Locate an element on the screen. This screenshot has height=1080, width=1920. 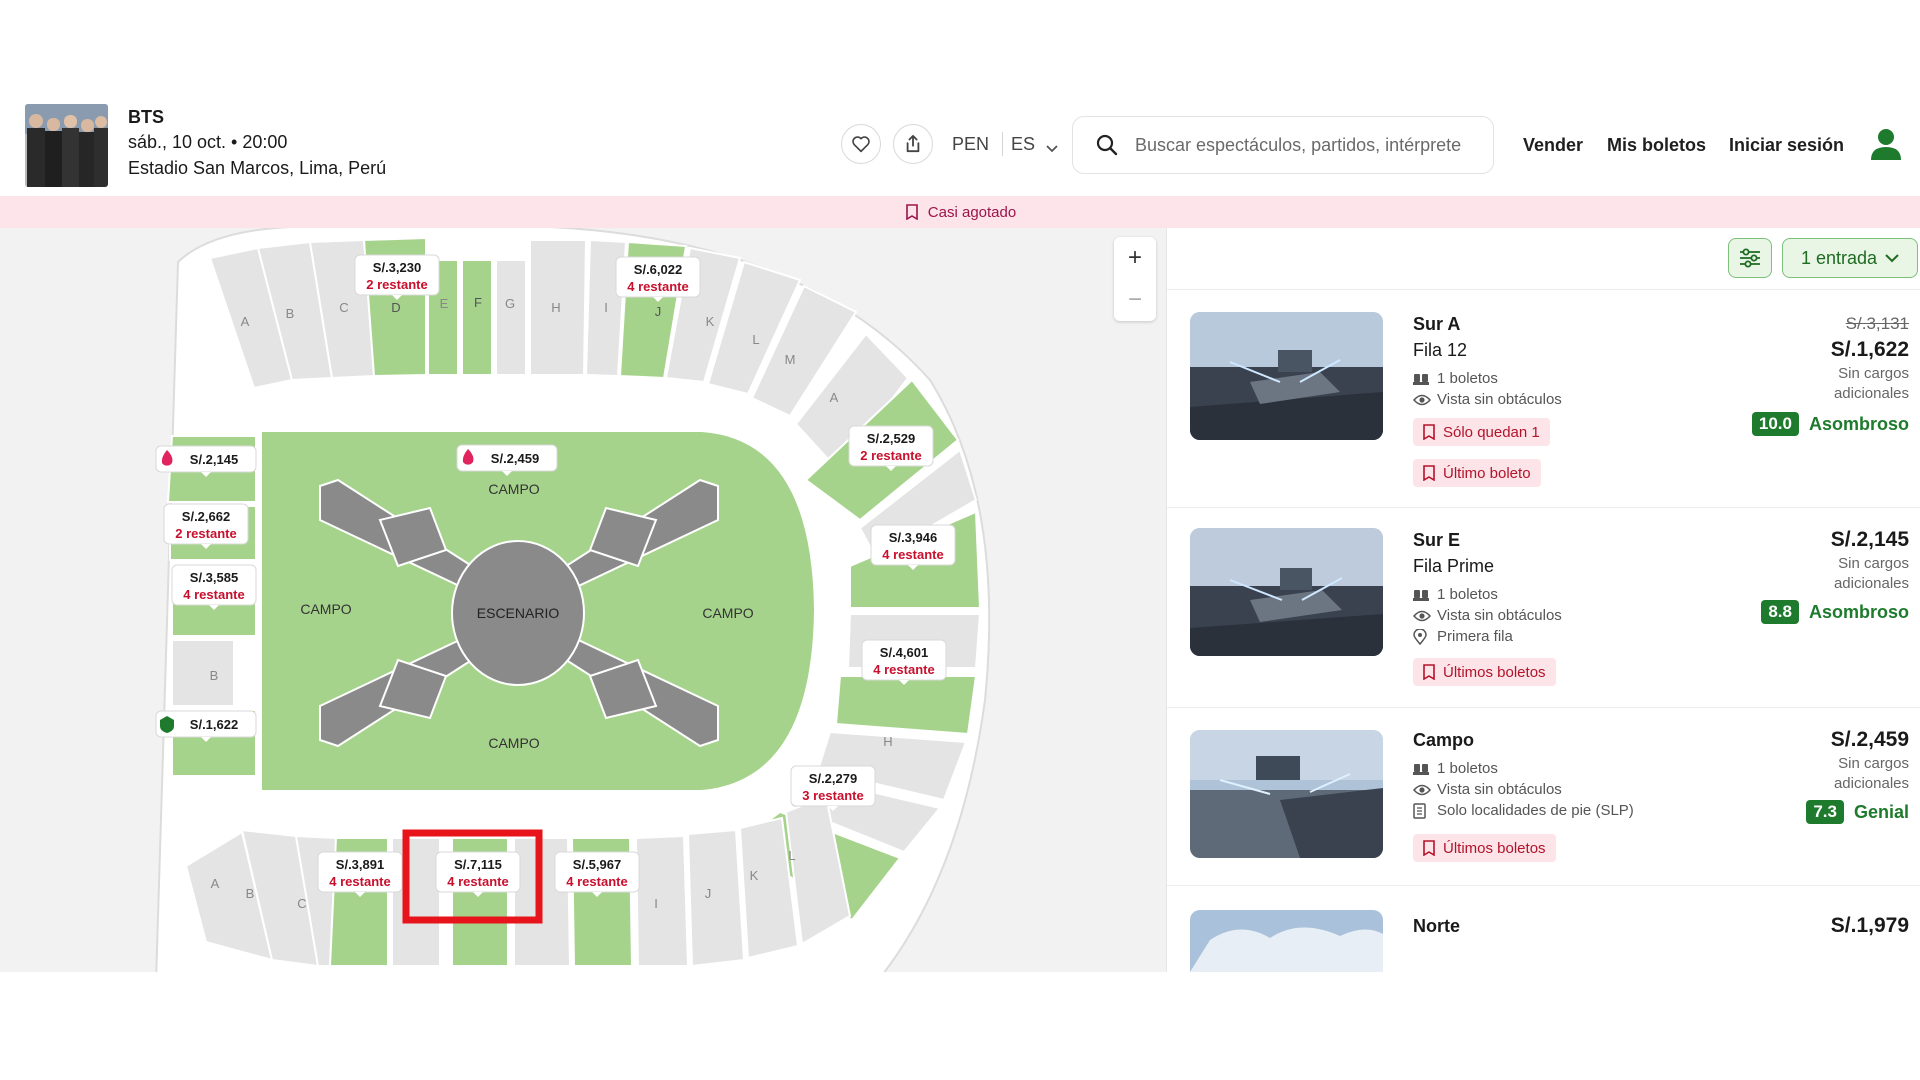
listing-row: Fila 12 is located at coordinates (1440, 350).